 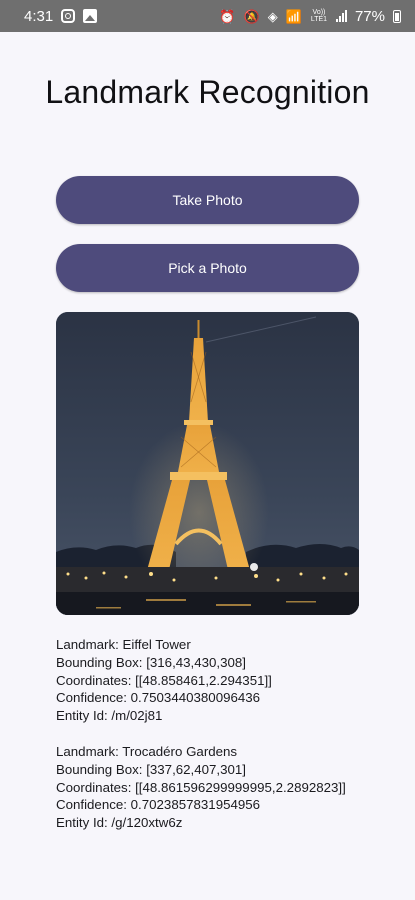 I want to click on battery-icon, so click(x=397, y=16).